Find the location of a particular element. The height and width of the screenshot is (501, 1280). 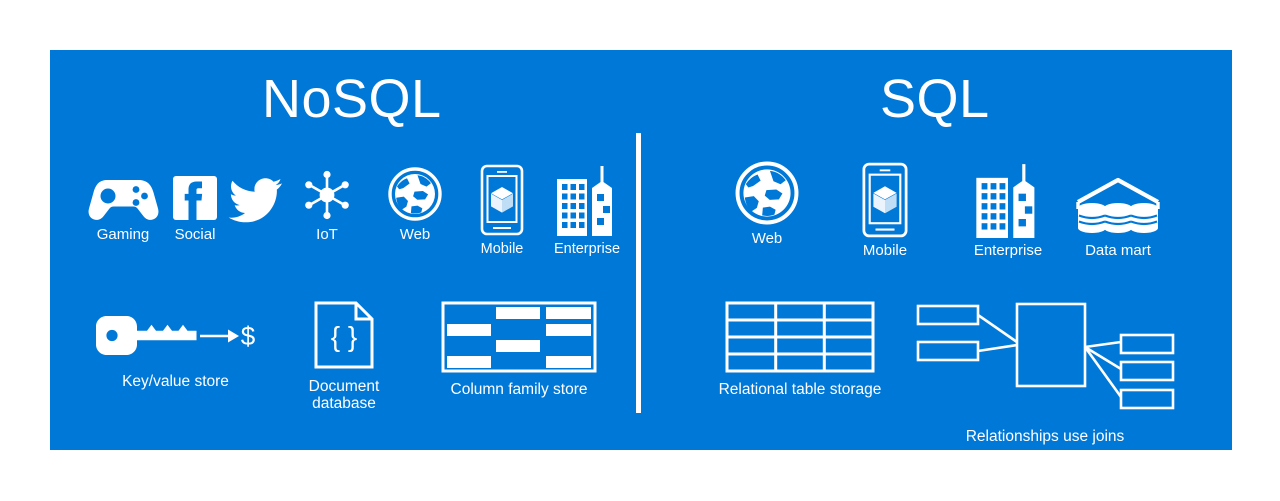

nosql-workload-mobile: Mobile is located at coordinates (502, 210).